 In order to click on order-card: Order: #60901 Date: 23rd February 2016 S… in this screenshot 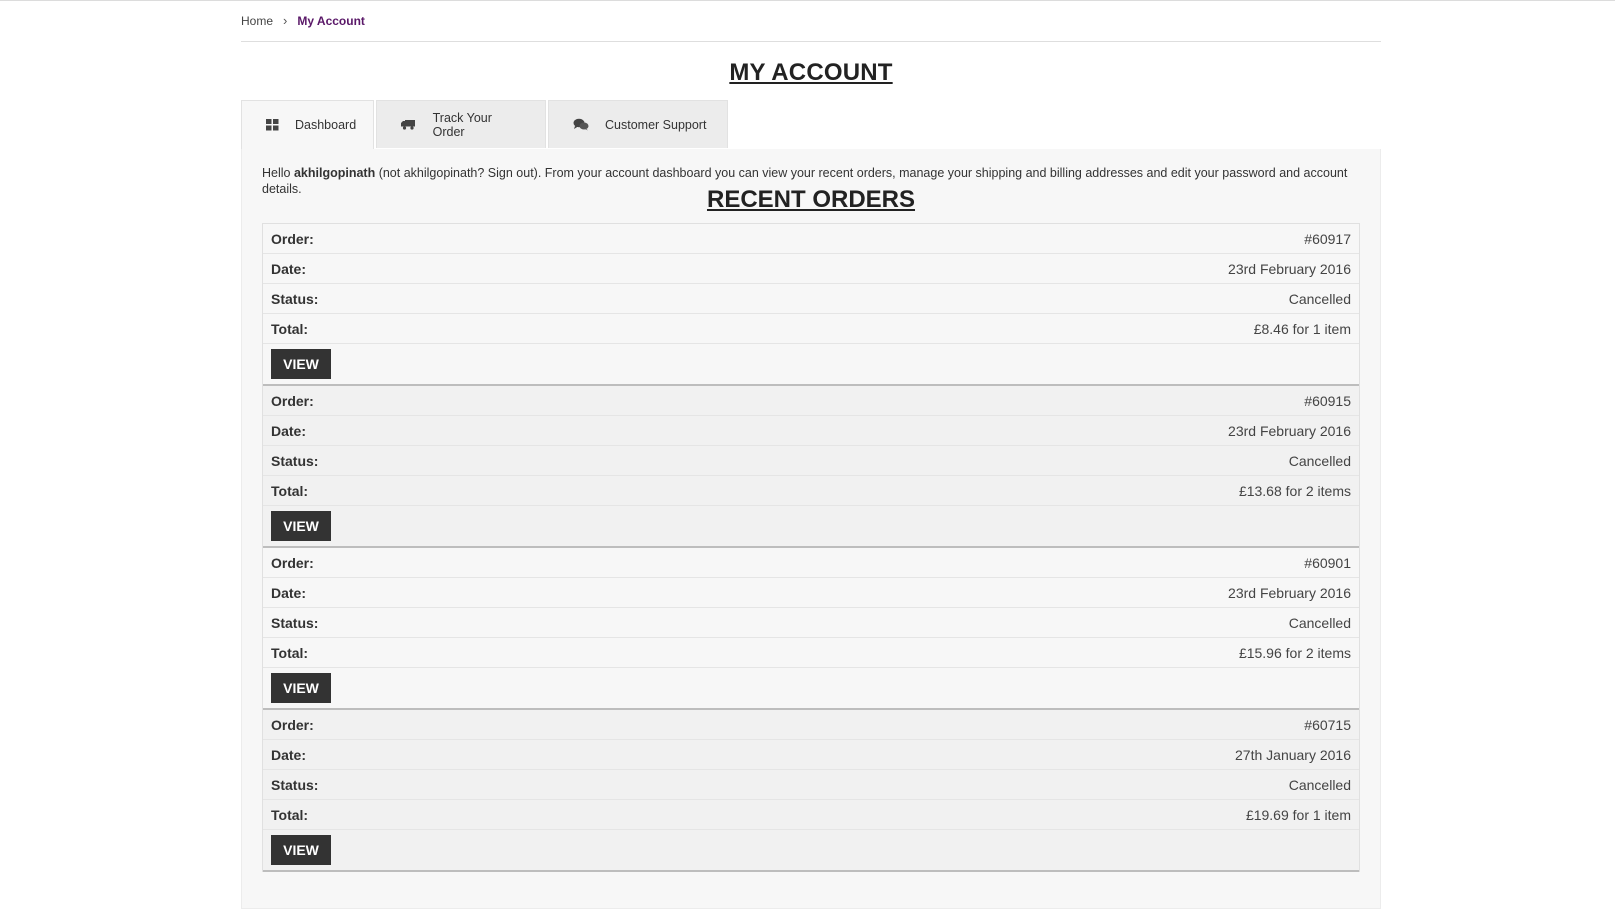, I will do `click(811, 629)`.